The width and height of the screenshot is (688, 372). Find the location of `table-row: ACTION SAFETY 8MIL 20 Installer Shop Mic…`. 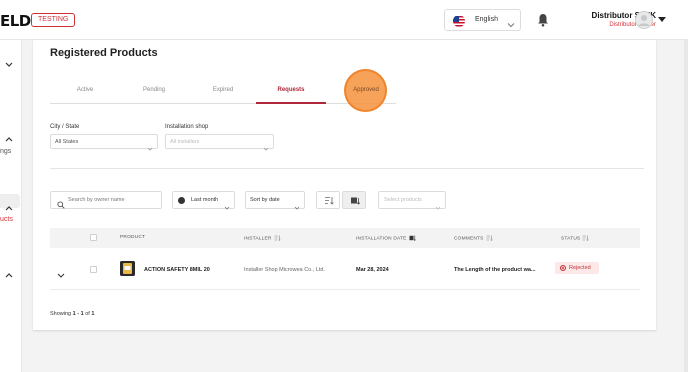

table-row: ACTION SAFETY 8MIL 20 Installer Shop Mic… is located at coordinates (345, 269).